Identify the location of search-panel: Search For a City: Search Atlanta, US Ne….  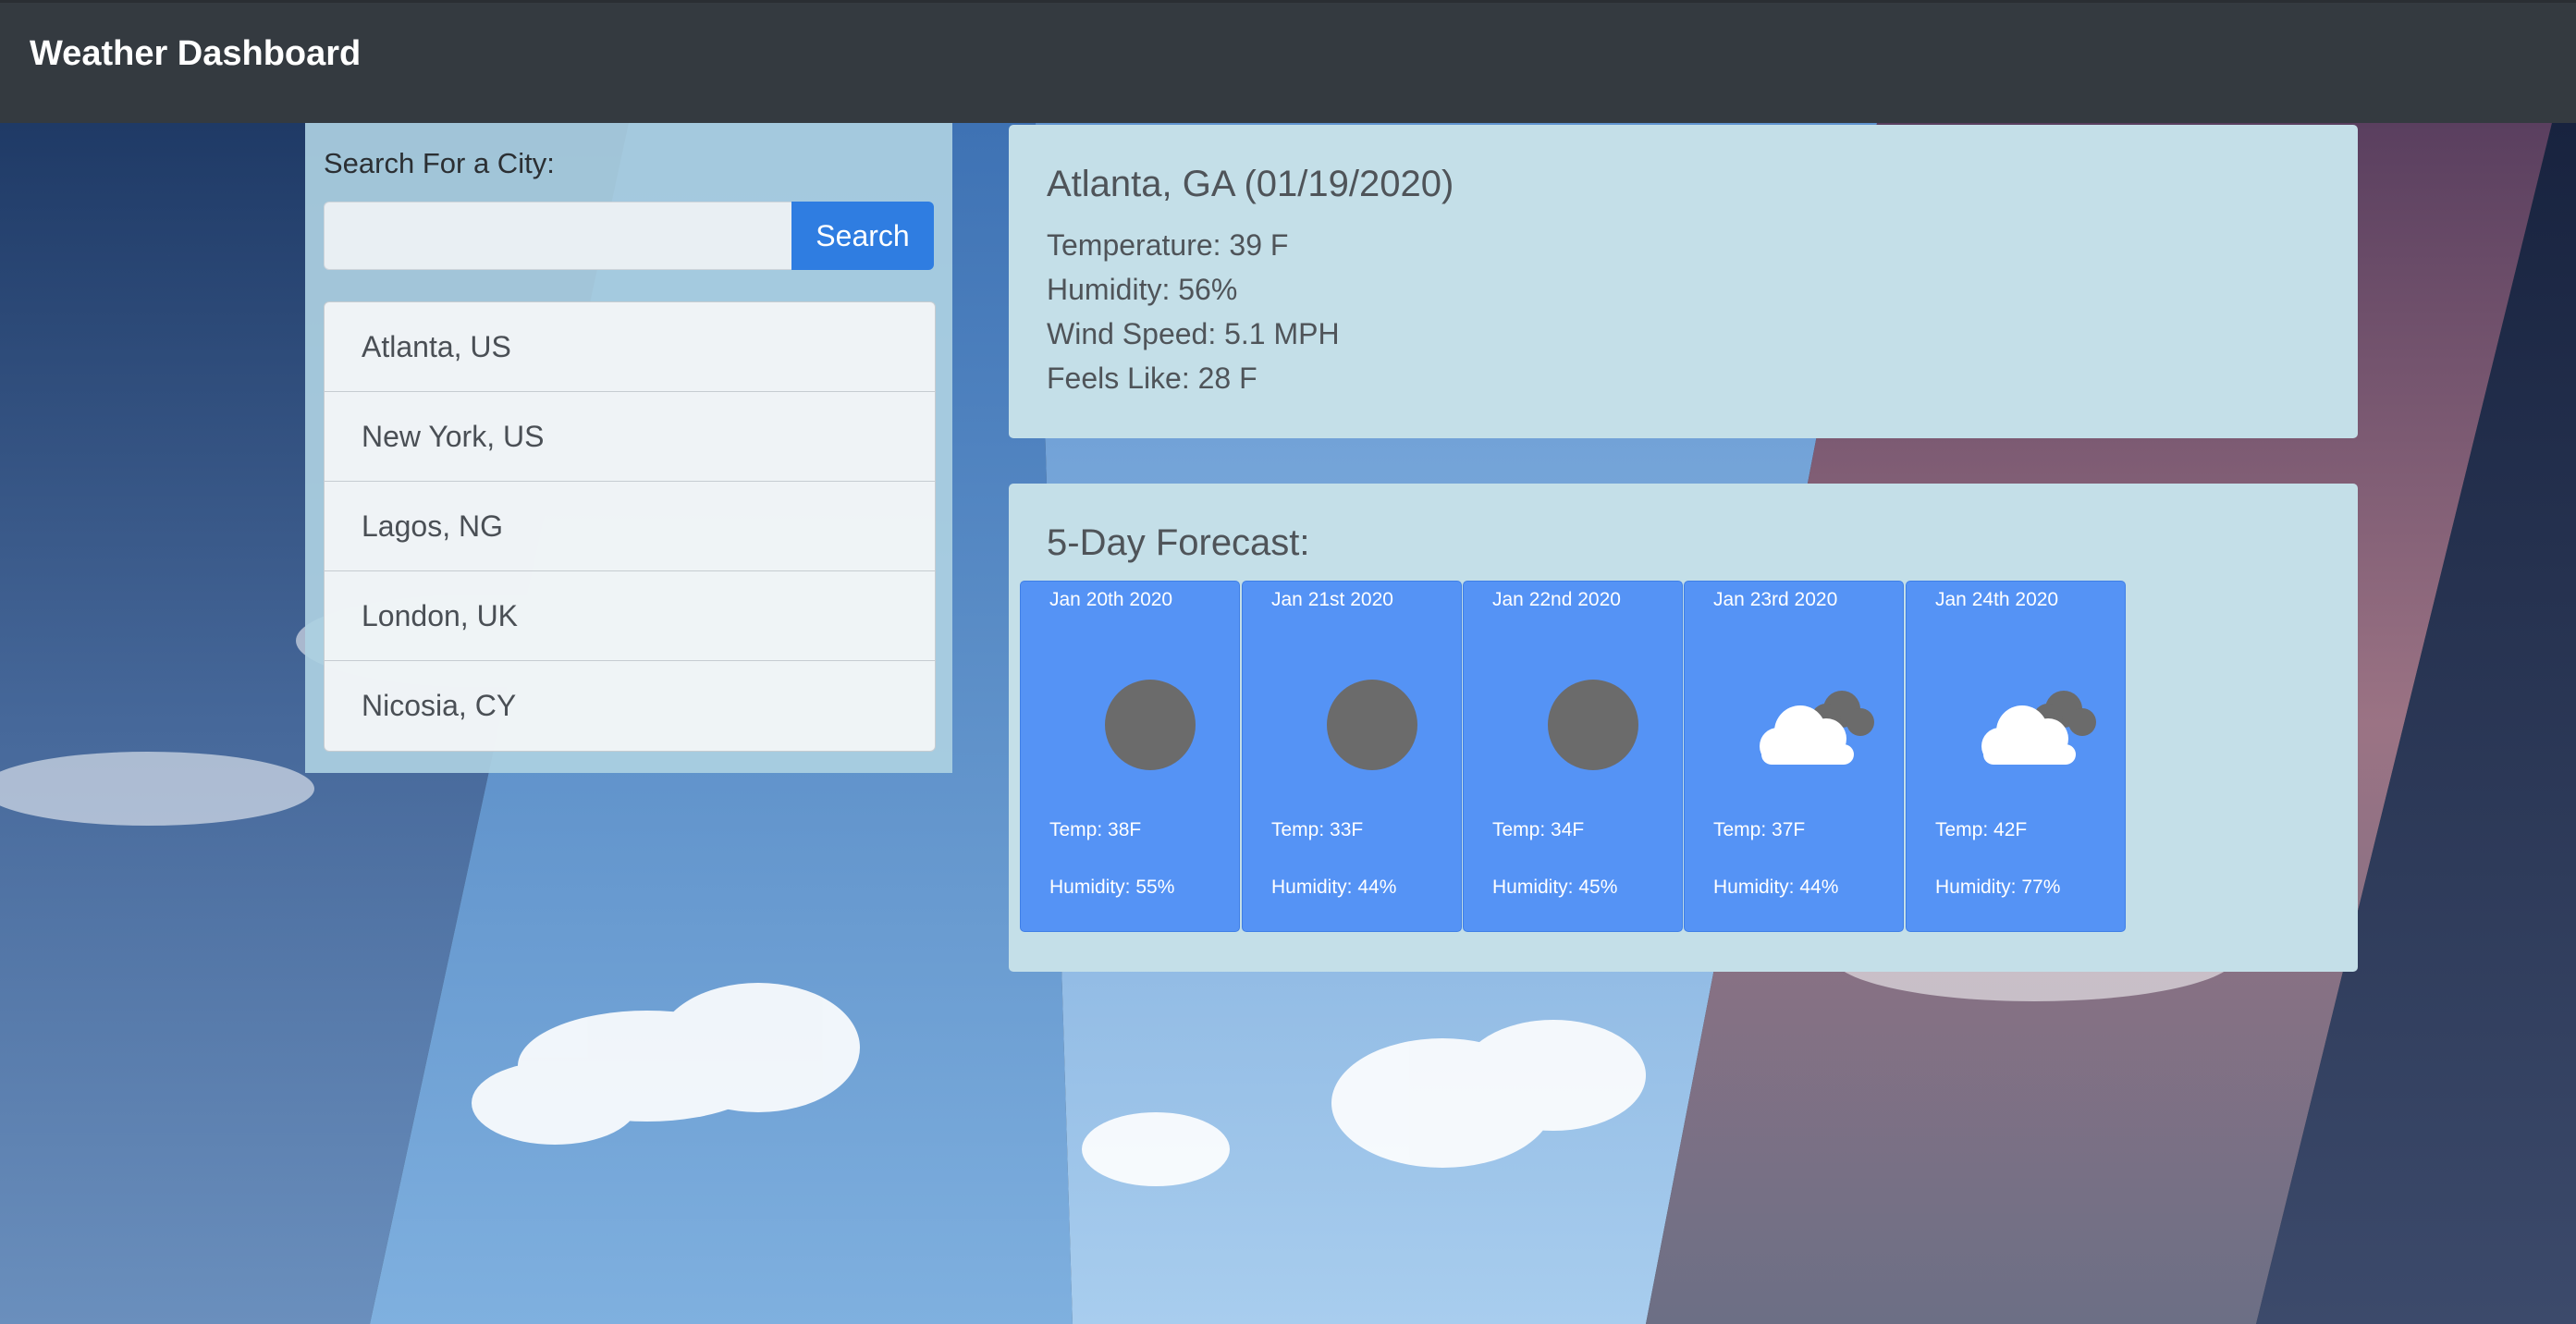
(628, 448).